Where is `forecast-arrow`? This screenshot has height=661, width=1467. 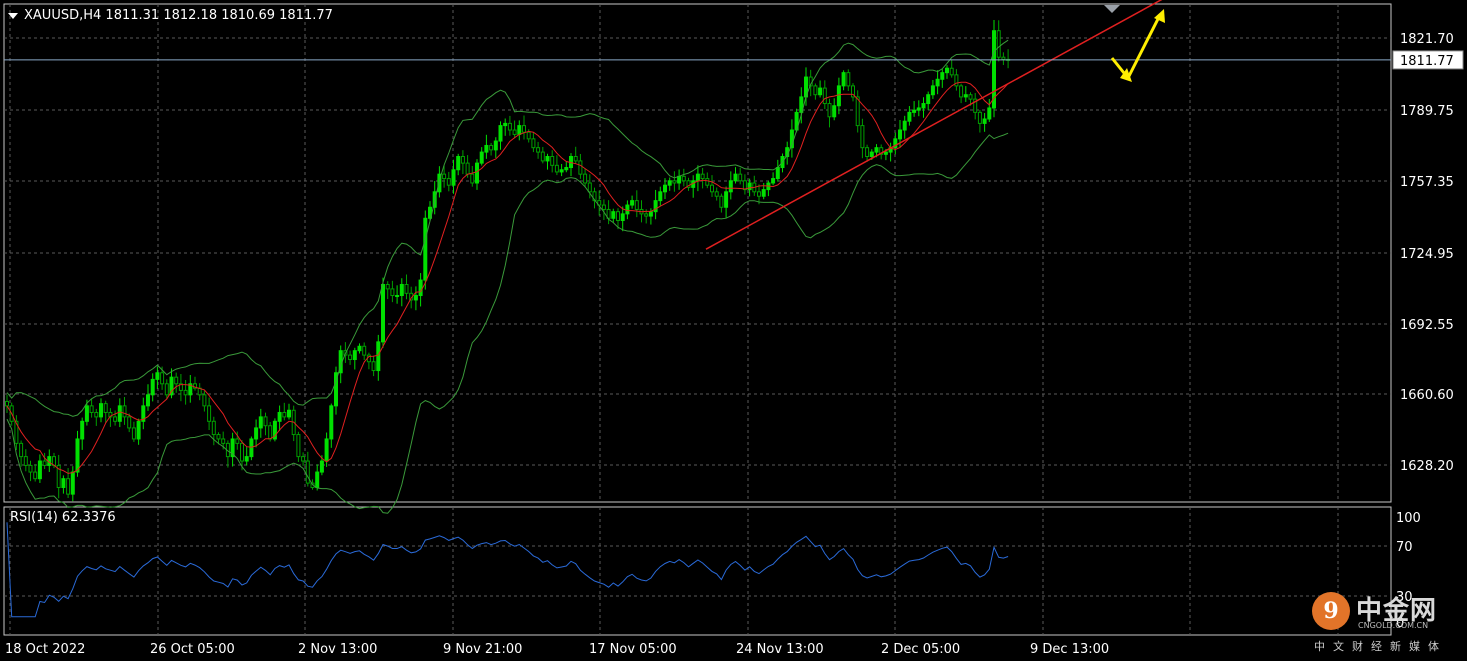 forecast-arrow is located at coordinates (1137, 45).